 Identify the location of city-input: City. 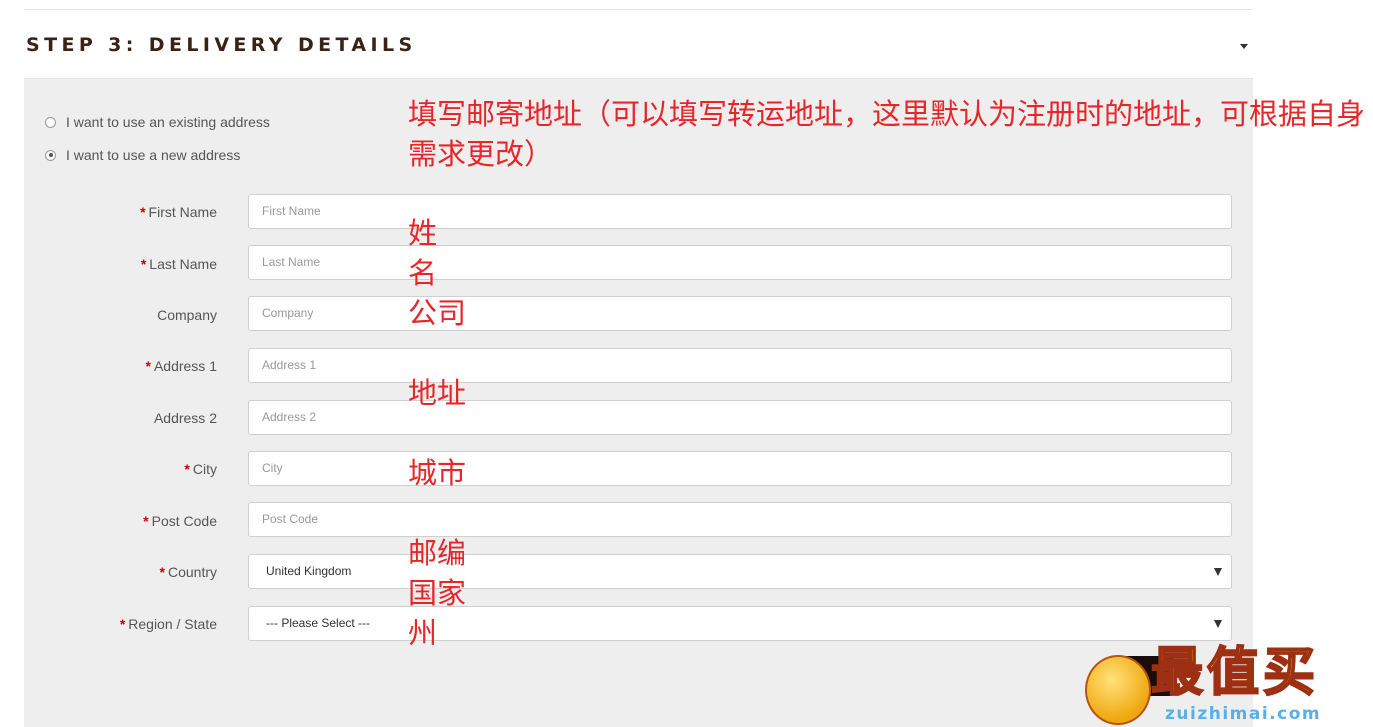
(740, 468).